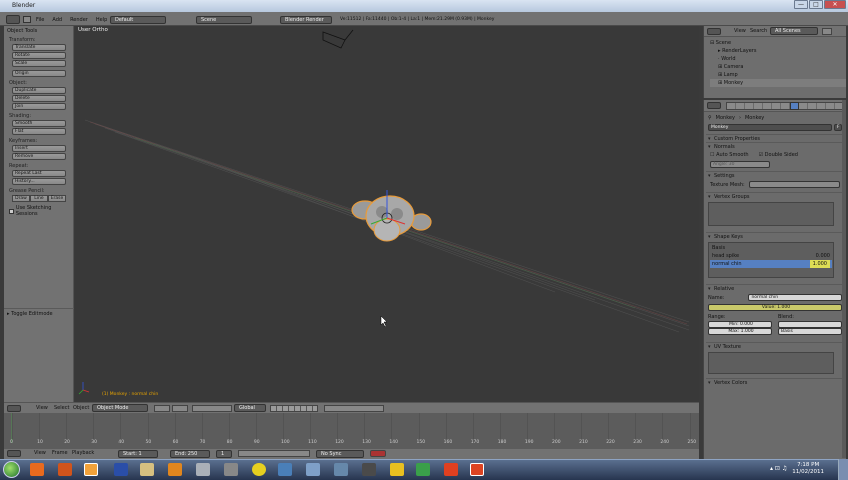 Image resolution: width=848 pixels, height=480 pixels. What do you see at coordinates (740, 331) in the screenshot?
I see `max-field: Max: 1.000` at bounding box center [740, 331].